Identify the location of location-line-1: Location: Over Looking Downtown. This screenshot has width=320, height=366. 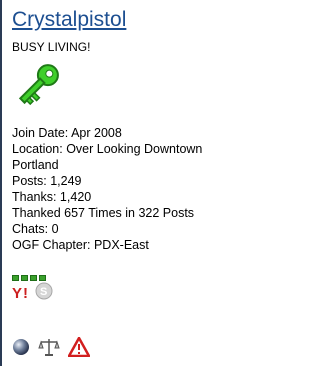
(107, 149).